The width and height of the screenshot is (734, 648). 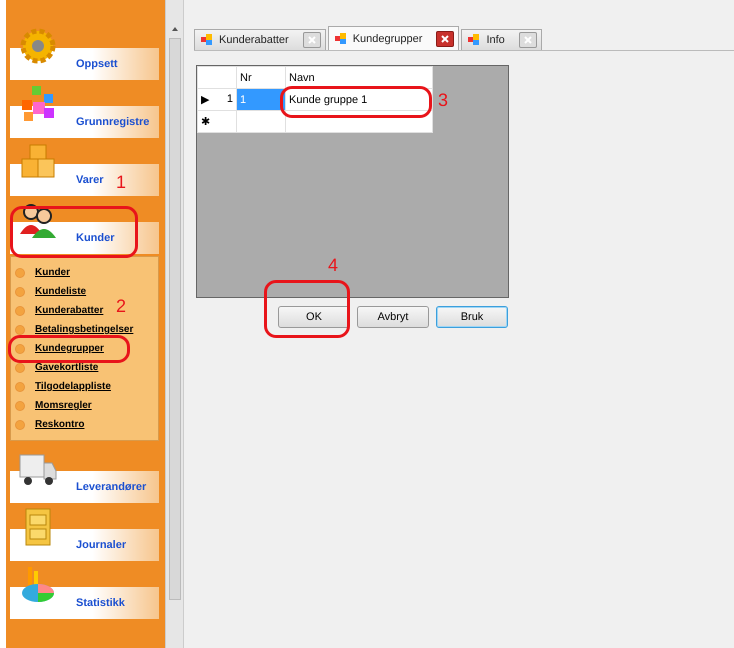 What do you see at coordinates (84, 53) in the screenshot?
I see `nav-group-button: Oppsett` at bounding box center [84, 53].